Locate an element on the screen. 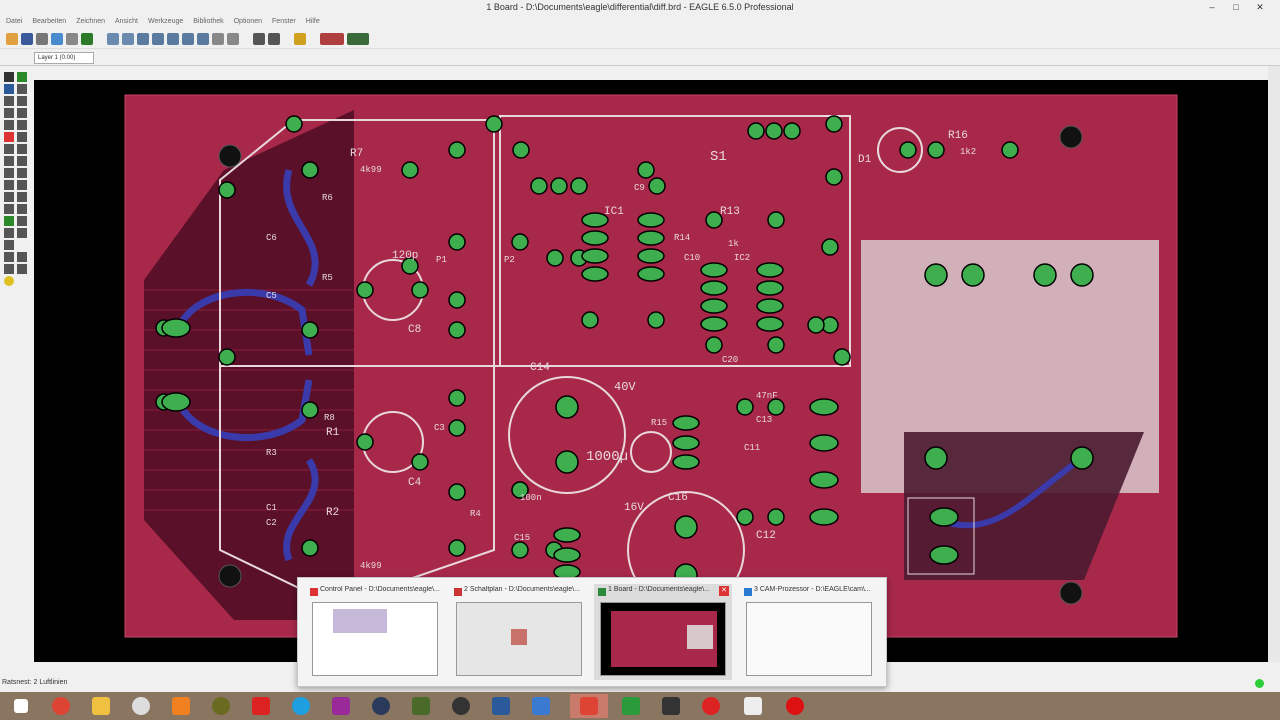  zoom-icon is located at coordinates (9, 269).